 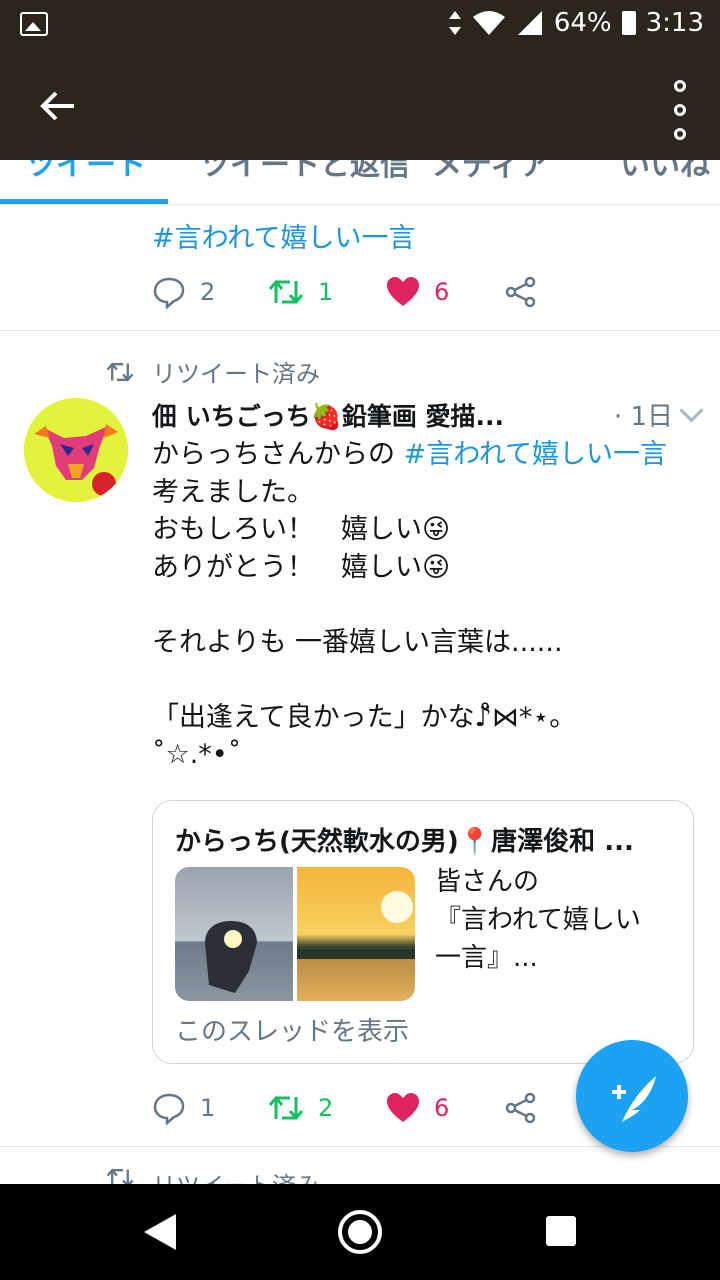 I want to click on retweeted-label: リツイート済み, so click(x=213, y=371).